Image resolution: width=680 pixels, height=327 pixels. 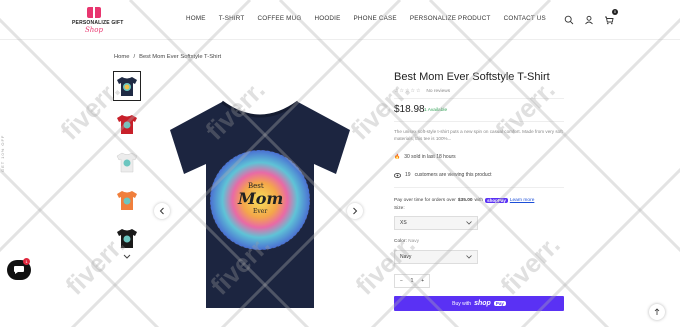 I want to click on size-label-text: Size:, so click(x=399, y=208).